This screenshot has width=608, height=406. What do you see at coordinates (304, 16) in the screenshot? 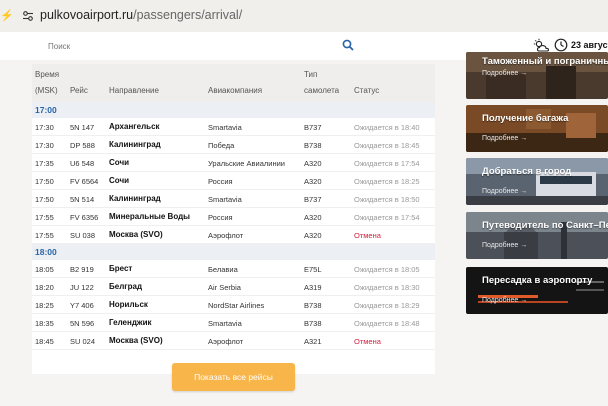
I see `browser-url-bar: ⚡ pulkovoairport.ru/passengers/arrival/` at bounding box center [304, 16].